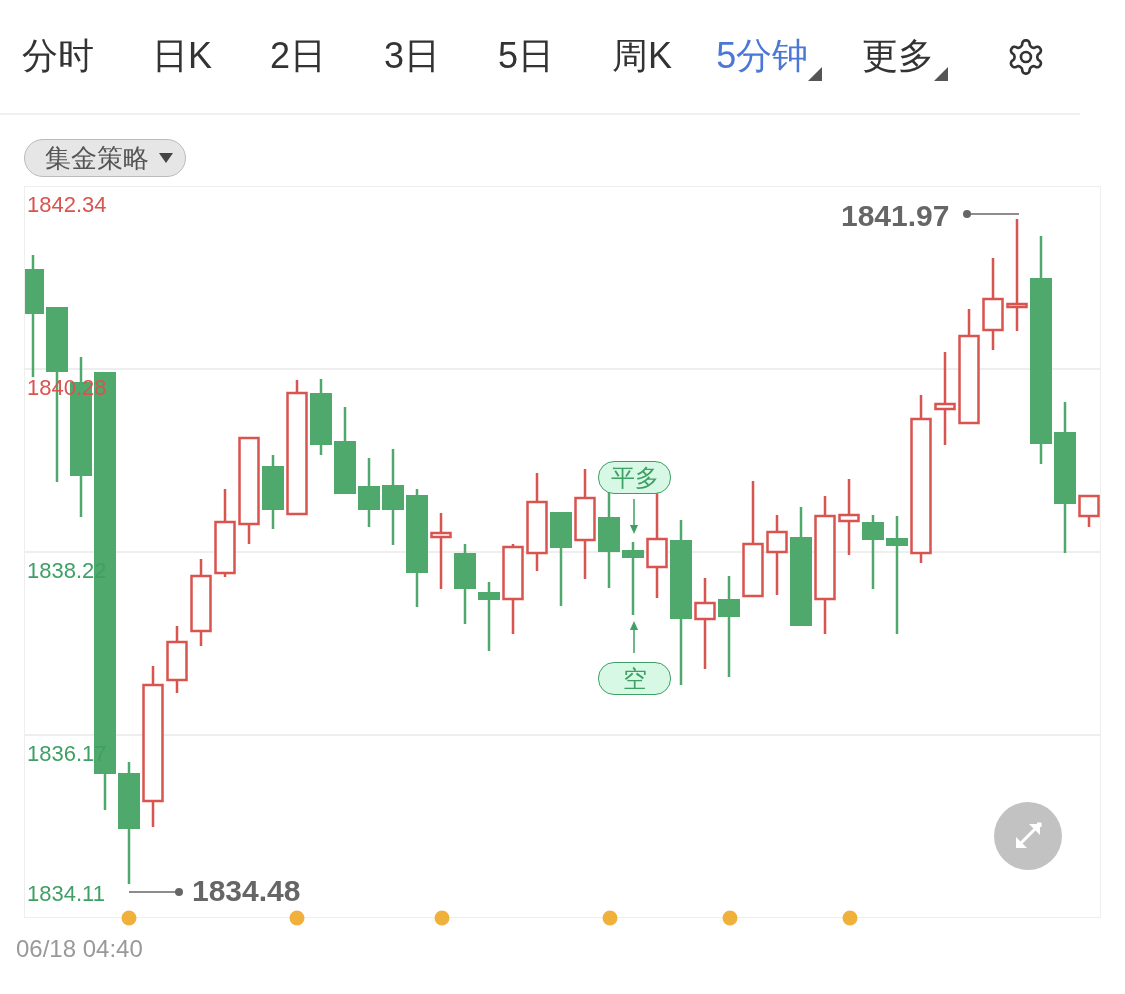 This screenshot has height=994, width=1125. Describe the element at coordinates (642, 56) in the screenshot. I see `period-tab: 周K` at that location.